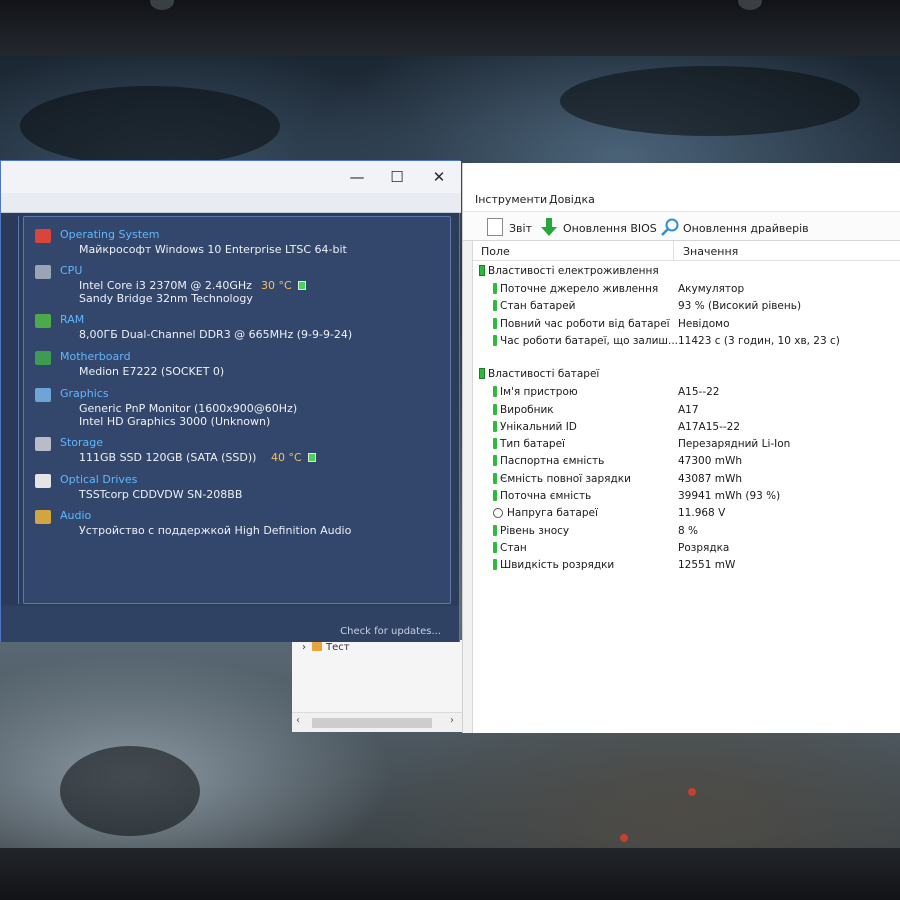 This screenshot has width=900, height=900. I want to click on property-field: Поточне джерело живлення, so click(575, 289).